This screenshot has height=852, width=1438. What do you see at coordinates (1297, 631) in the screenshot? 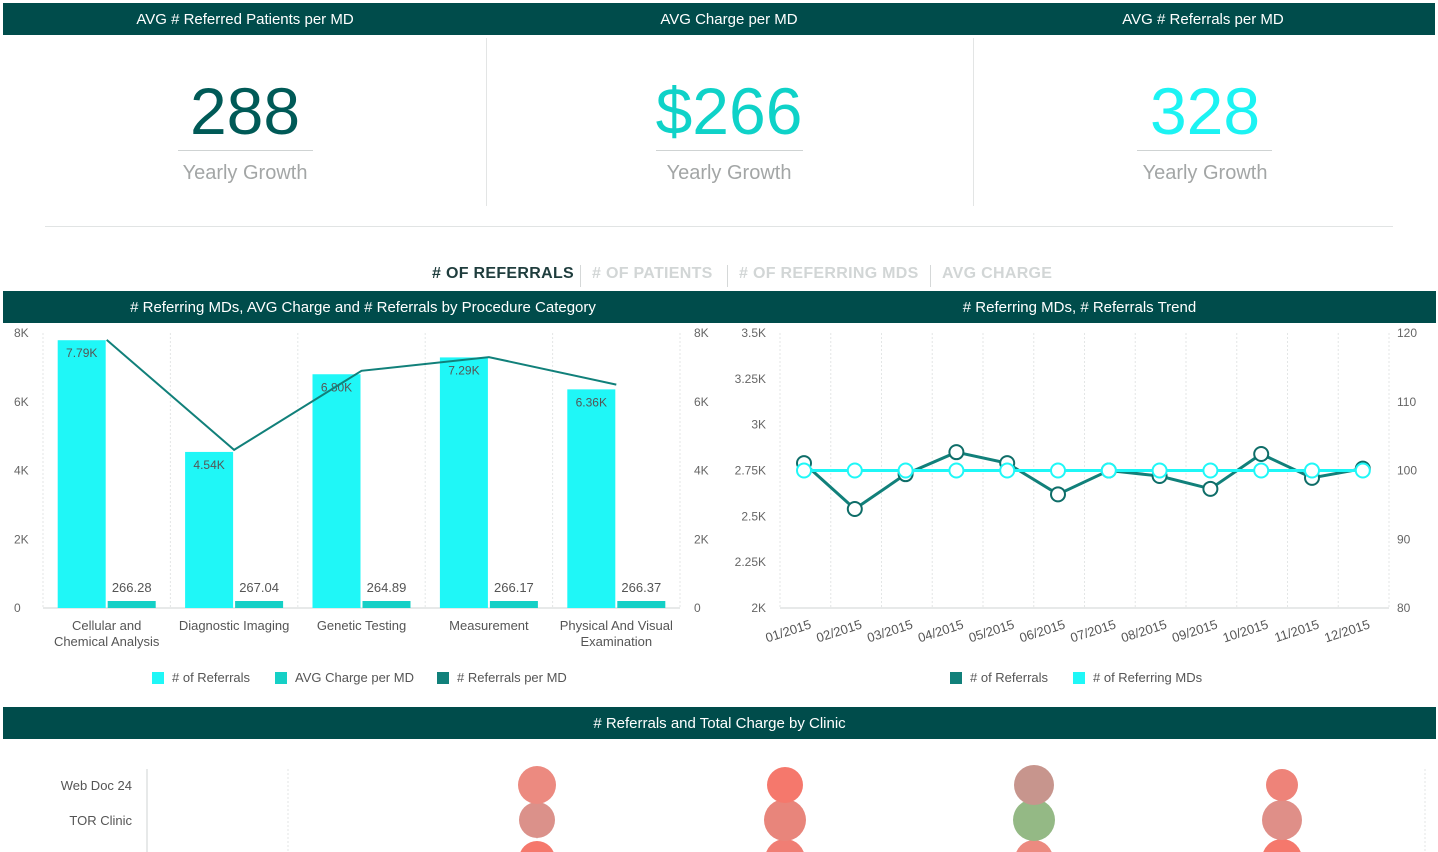
I see `x-tick-label: 11/2015` at bounding box center [1297, 631].